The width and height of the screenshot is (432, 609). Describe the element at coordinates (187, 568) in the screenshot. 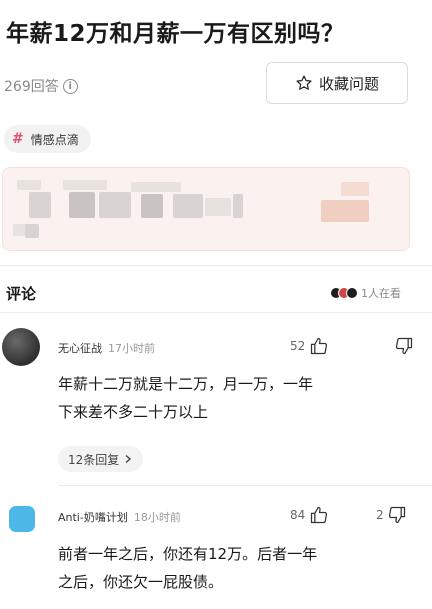

I see `comment-body: 前者一年之后，你还有12万。后者一年 之后，你还欠一屁股债。` at that location.